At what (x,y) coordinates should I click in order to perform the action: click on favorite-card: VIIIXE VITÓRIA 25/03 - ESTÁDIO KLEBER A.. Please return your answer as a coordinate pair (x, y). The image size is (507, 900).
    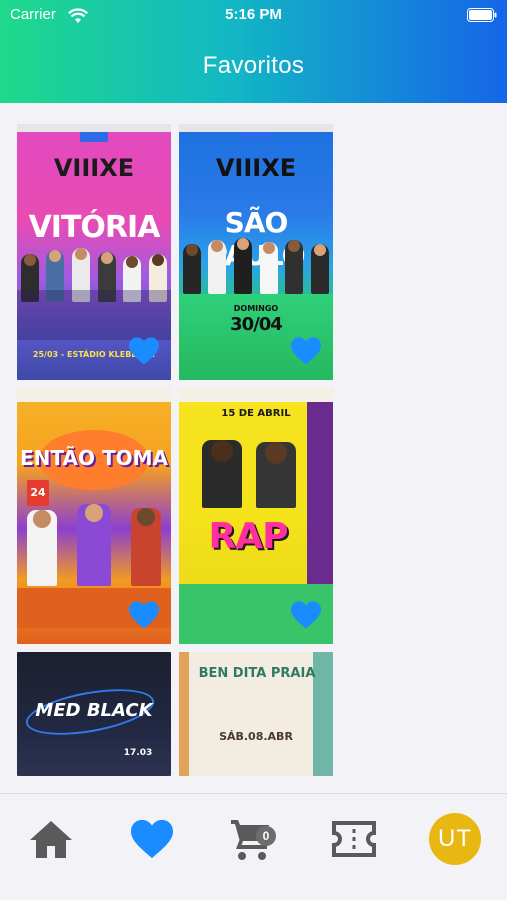
    Looking at the image, I should click on (94, 252).